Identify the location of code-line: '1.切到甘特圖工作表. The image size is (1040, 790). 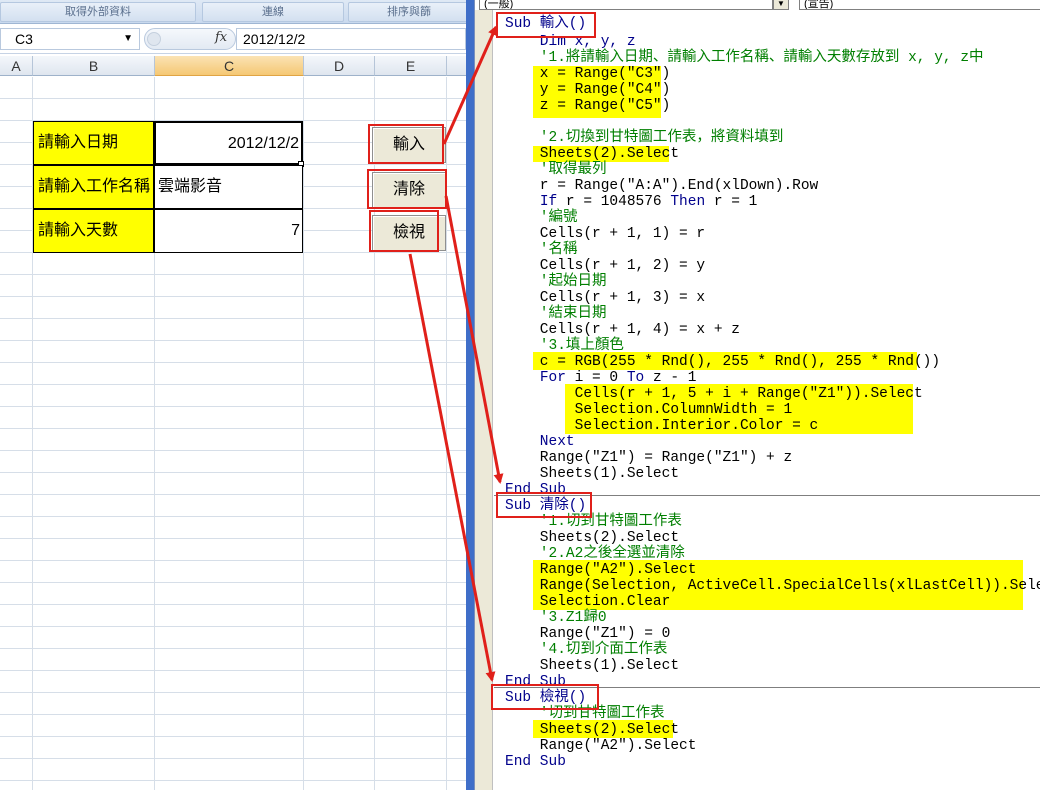
(593, 522).